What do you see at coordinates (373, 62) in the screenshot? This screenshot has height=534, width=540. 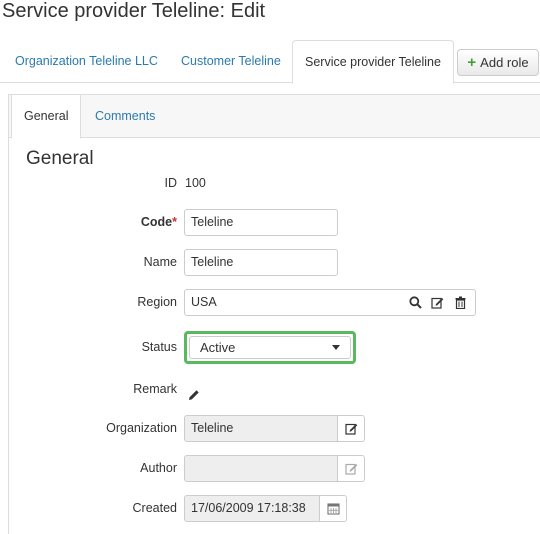 I see `tab-service-provider-teleline: Service provider Teleline` at bounding box center [373, 62].